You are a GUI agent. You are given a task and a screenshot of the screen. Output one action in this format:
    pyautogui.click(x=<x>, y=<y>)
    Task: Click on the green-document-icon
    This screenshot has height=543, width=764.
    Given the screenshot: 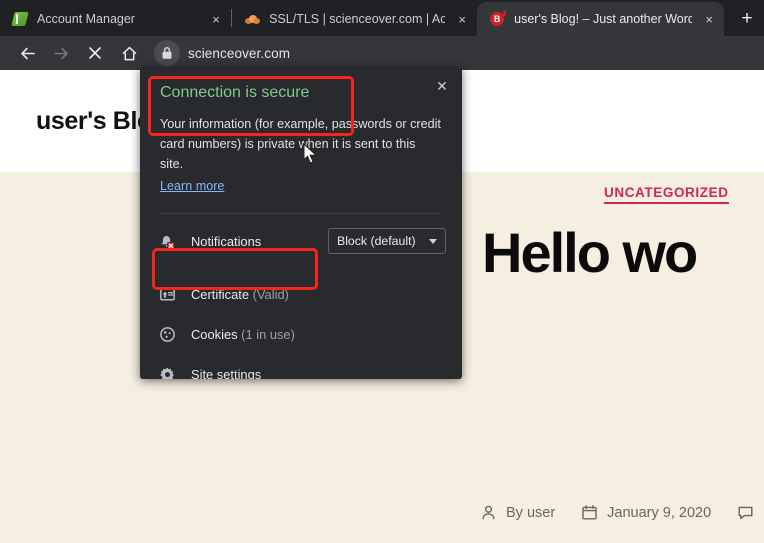 What is the action you would take?
    pyautogui.click(x=20, y=19)
    